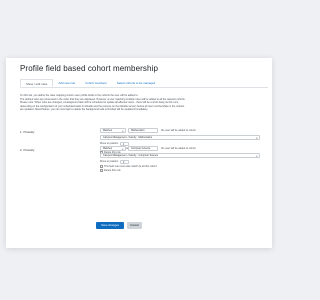  I want to click on tab-cohort-members: Cohort members, so click(96, 82).